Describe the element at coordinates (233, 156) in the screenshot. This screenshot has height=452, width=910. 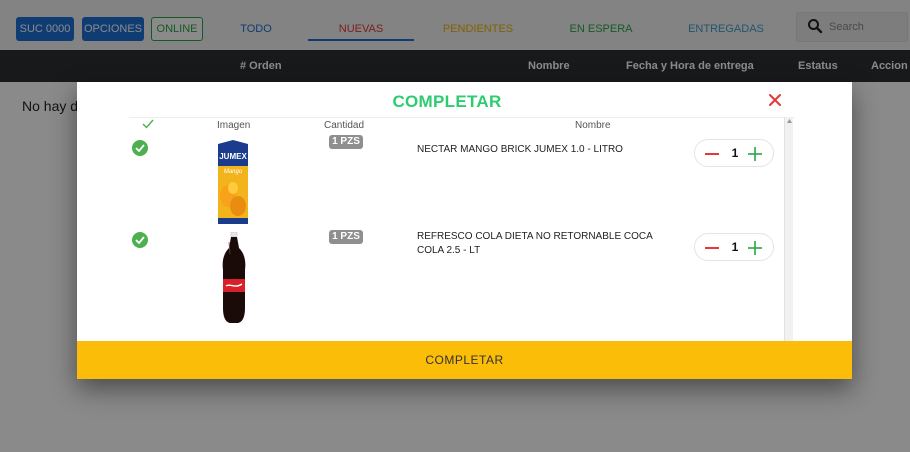
I see `jumex-brand-text: JUMEX` at that location.